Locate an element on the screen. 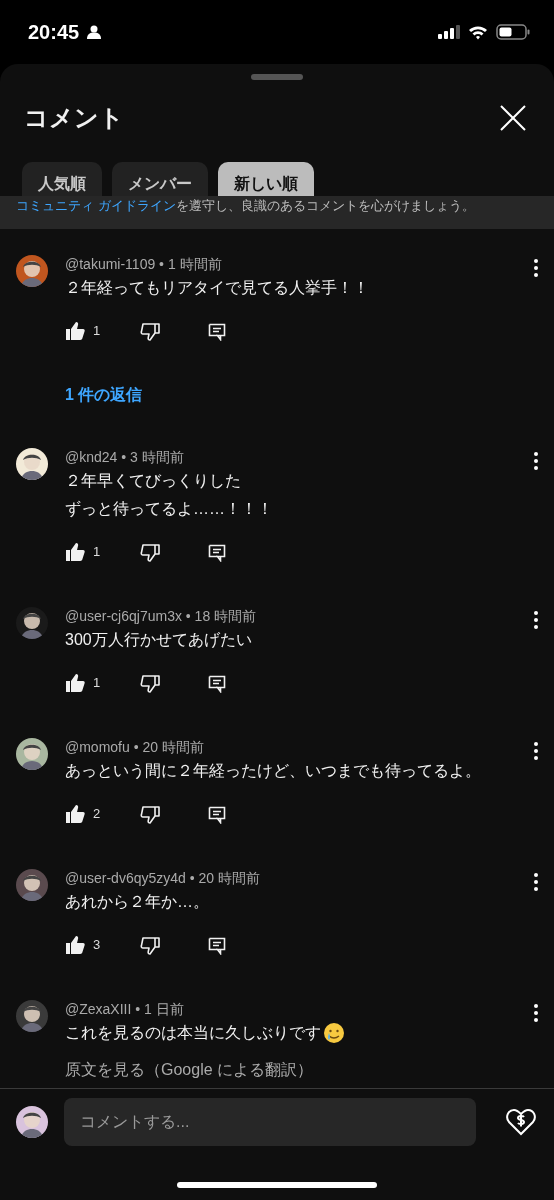 This screenshot has height=1200, width=554. comment-text: これを見るのは本当に久しぶりです is located at coordinates (193, 1033).